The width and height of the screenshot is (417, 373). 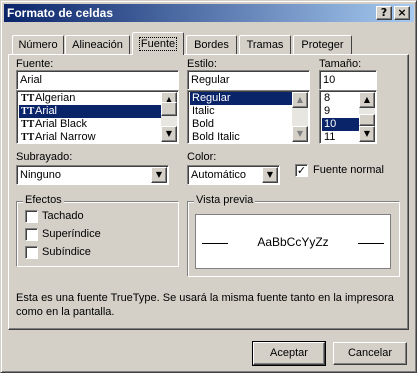 What do you see at coordinates (35, 64) in the screenshot?
I see `font-label: Fuente:` at bounding box center [35, 64].